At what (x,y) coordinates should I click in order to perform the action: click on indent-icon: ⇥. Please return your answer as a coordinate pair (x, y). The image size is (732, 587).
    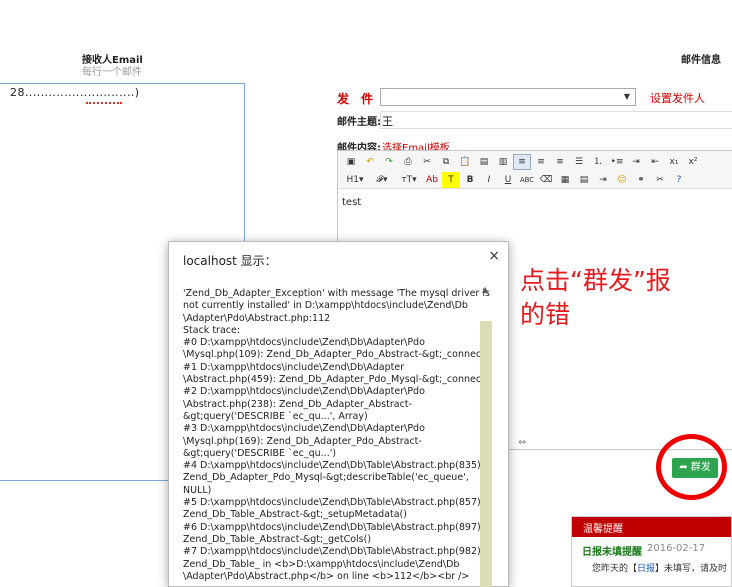
    Looking at the image, I should click on (636, 162).